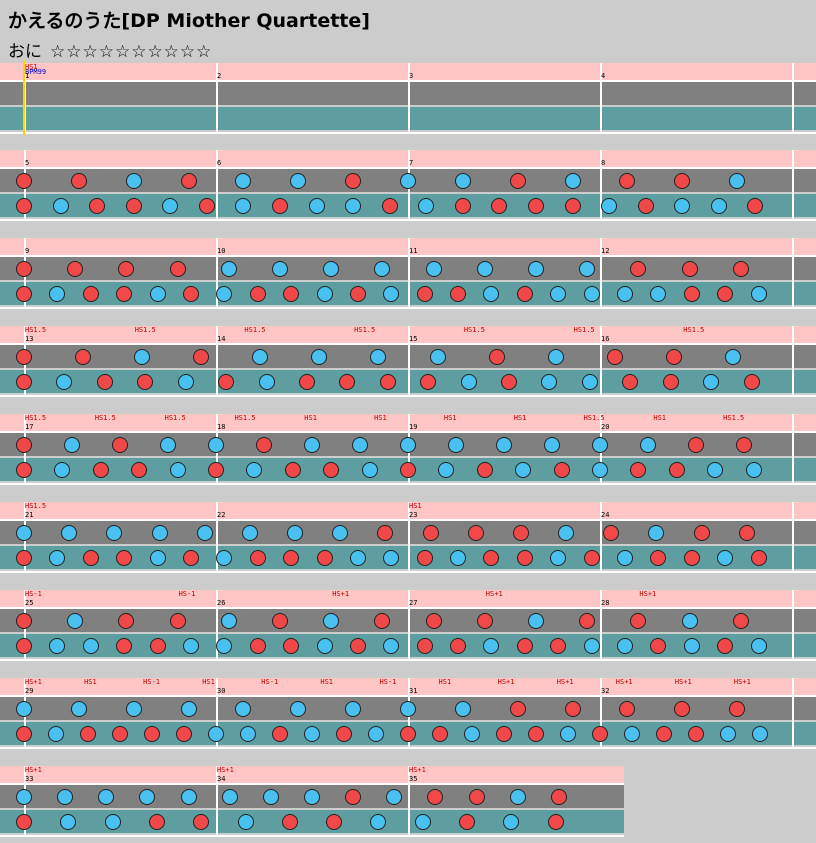 This screenshot has height=843, width=816. I want to click on chart-row: 33 34 35 HS+1 HS+1 HS+1, so click(312, 803).